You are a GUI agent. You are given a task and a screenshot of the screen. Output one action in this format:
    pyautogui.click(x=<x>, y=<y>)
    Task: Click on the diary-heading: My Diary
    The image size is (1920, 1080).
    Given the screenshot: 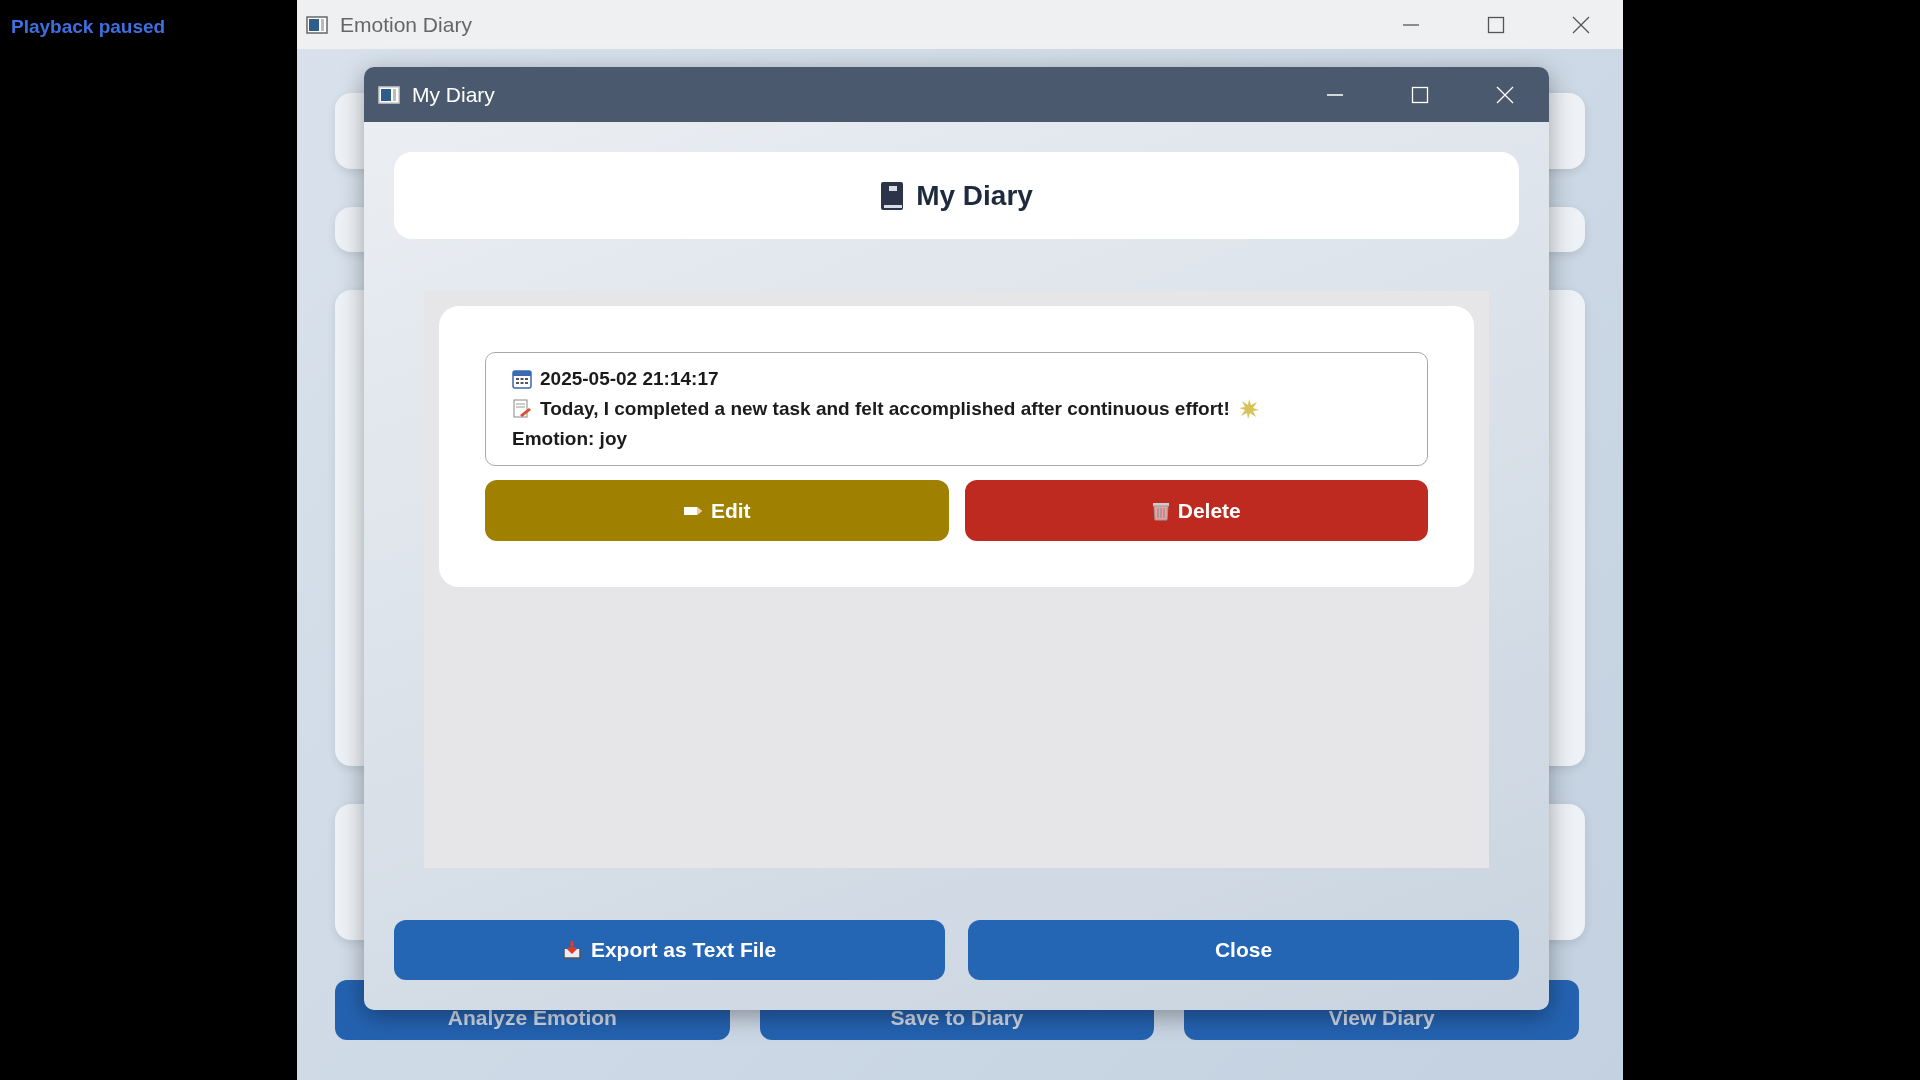 What is the action you would take?
    pyautogui.click(x=974, y=195)
    